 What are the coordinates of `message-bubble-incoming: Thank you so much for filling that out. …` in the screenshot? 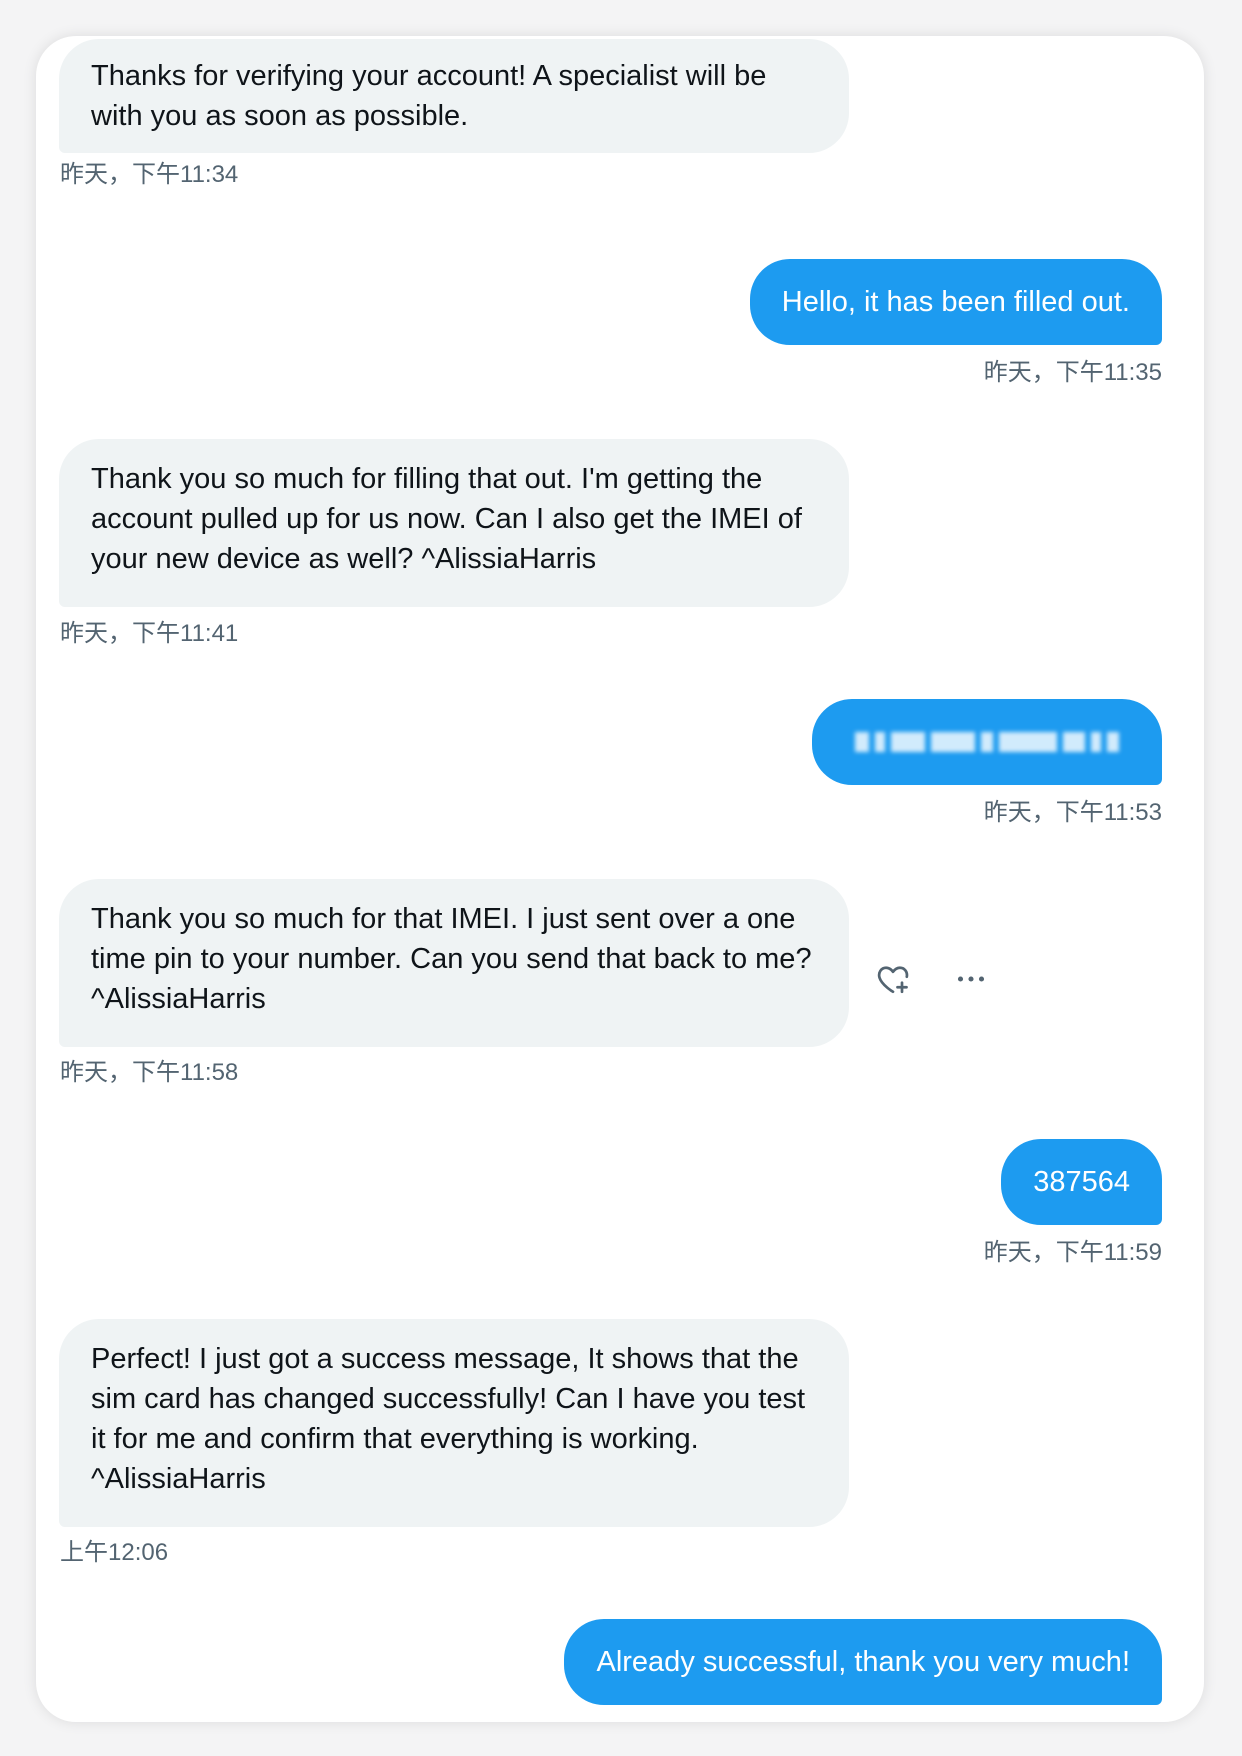 It's located at (454, 523).